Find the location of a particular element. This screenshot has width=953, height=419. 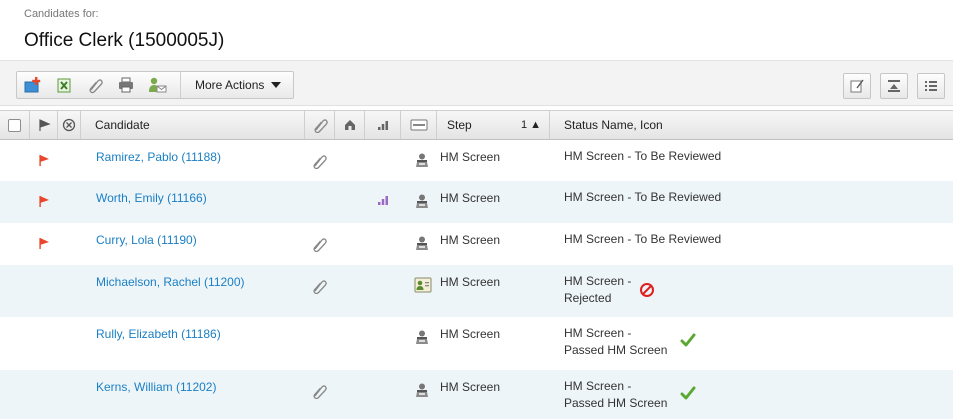

ranking-icon is located at coordinates (383, 200).